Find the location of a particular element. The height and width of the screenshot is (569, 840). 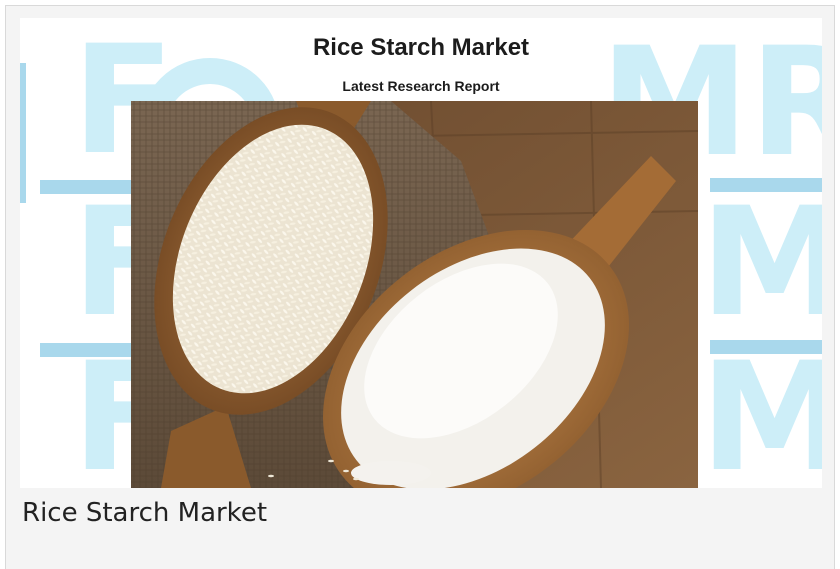

banner-subtitle: Latest Research Report is located at coordinates (421, 86).